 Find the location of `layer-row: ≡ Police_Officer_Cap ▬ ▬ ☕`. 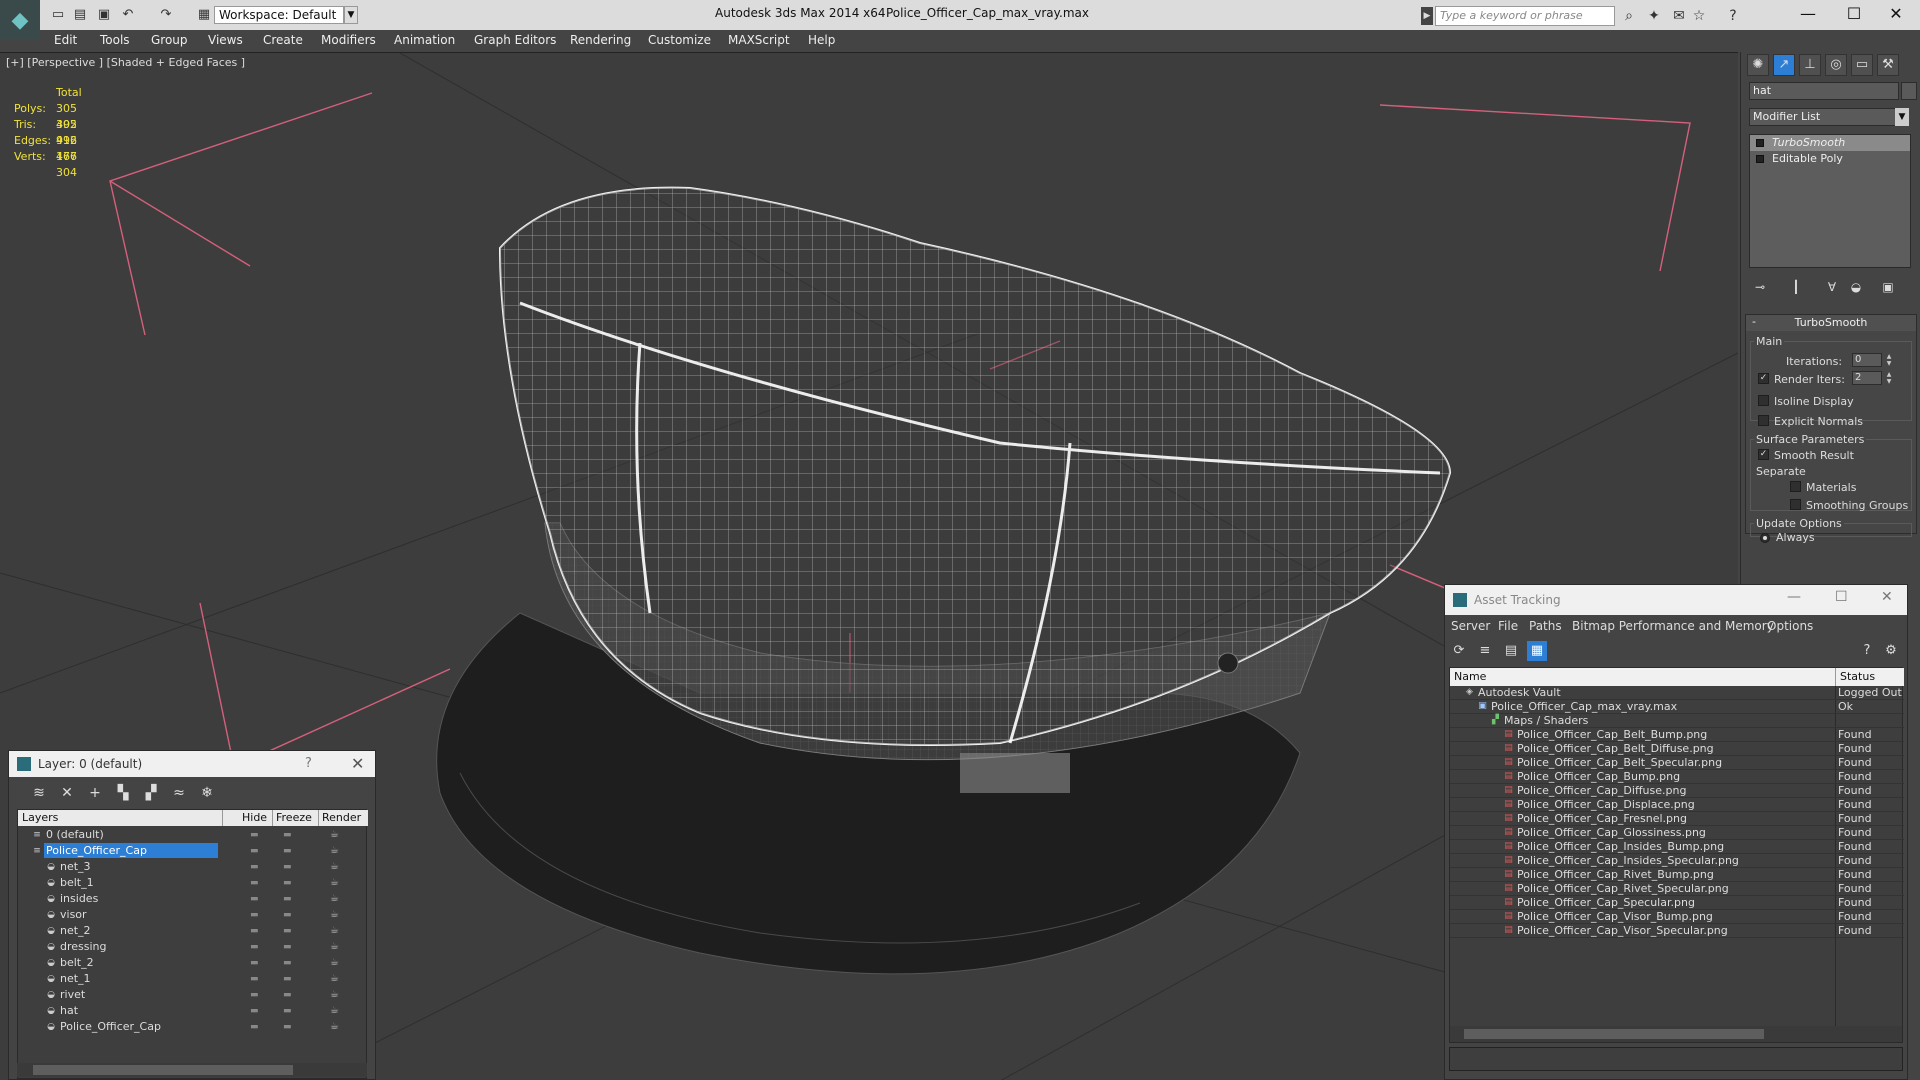

layer-row: ≡ Police_Officer_Cap ▬ ▬ ☕ is located at coordinates (193, 851).